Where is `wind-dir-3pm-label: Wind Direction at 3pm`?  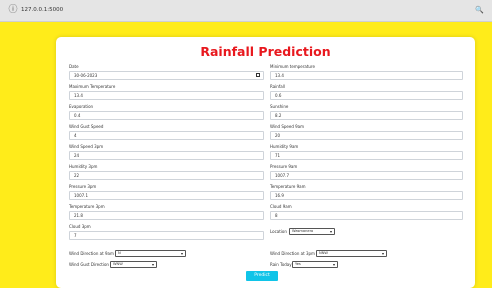 wind-dir-3pm-label: Wind Direction at 3pm is located at coordinates (292, 253).